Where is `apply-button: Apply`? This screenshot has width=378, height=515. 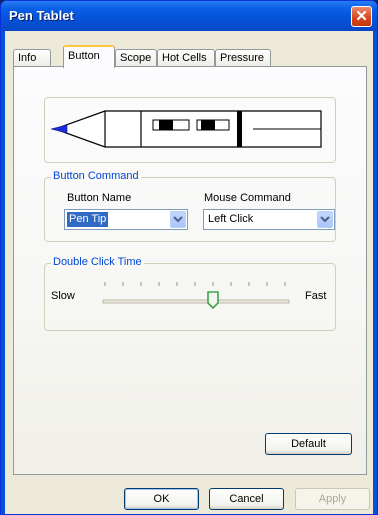 apply-button: Apply is located at coordinates (332, 499).